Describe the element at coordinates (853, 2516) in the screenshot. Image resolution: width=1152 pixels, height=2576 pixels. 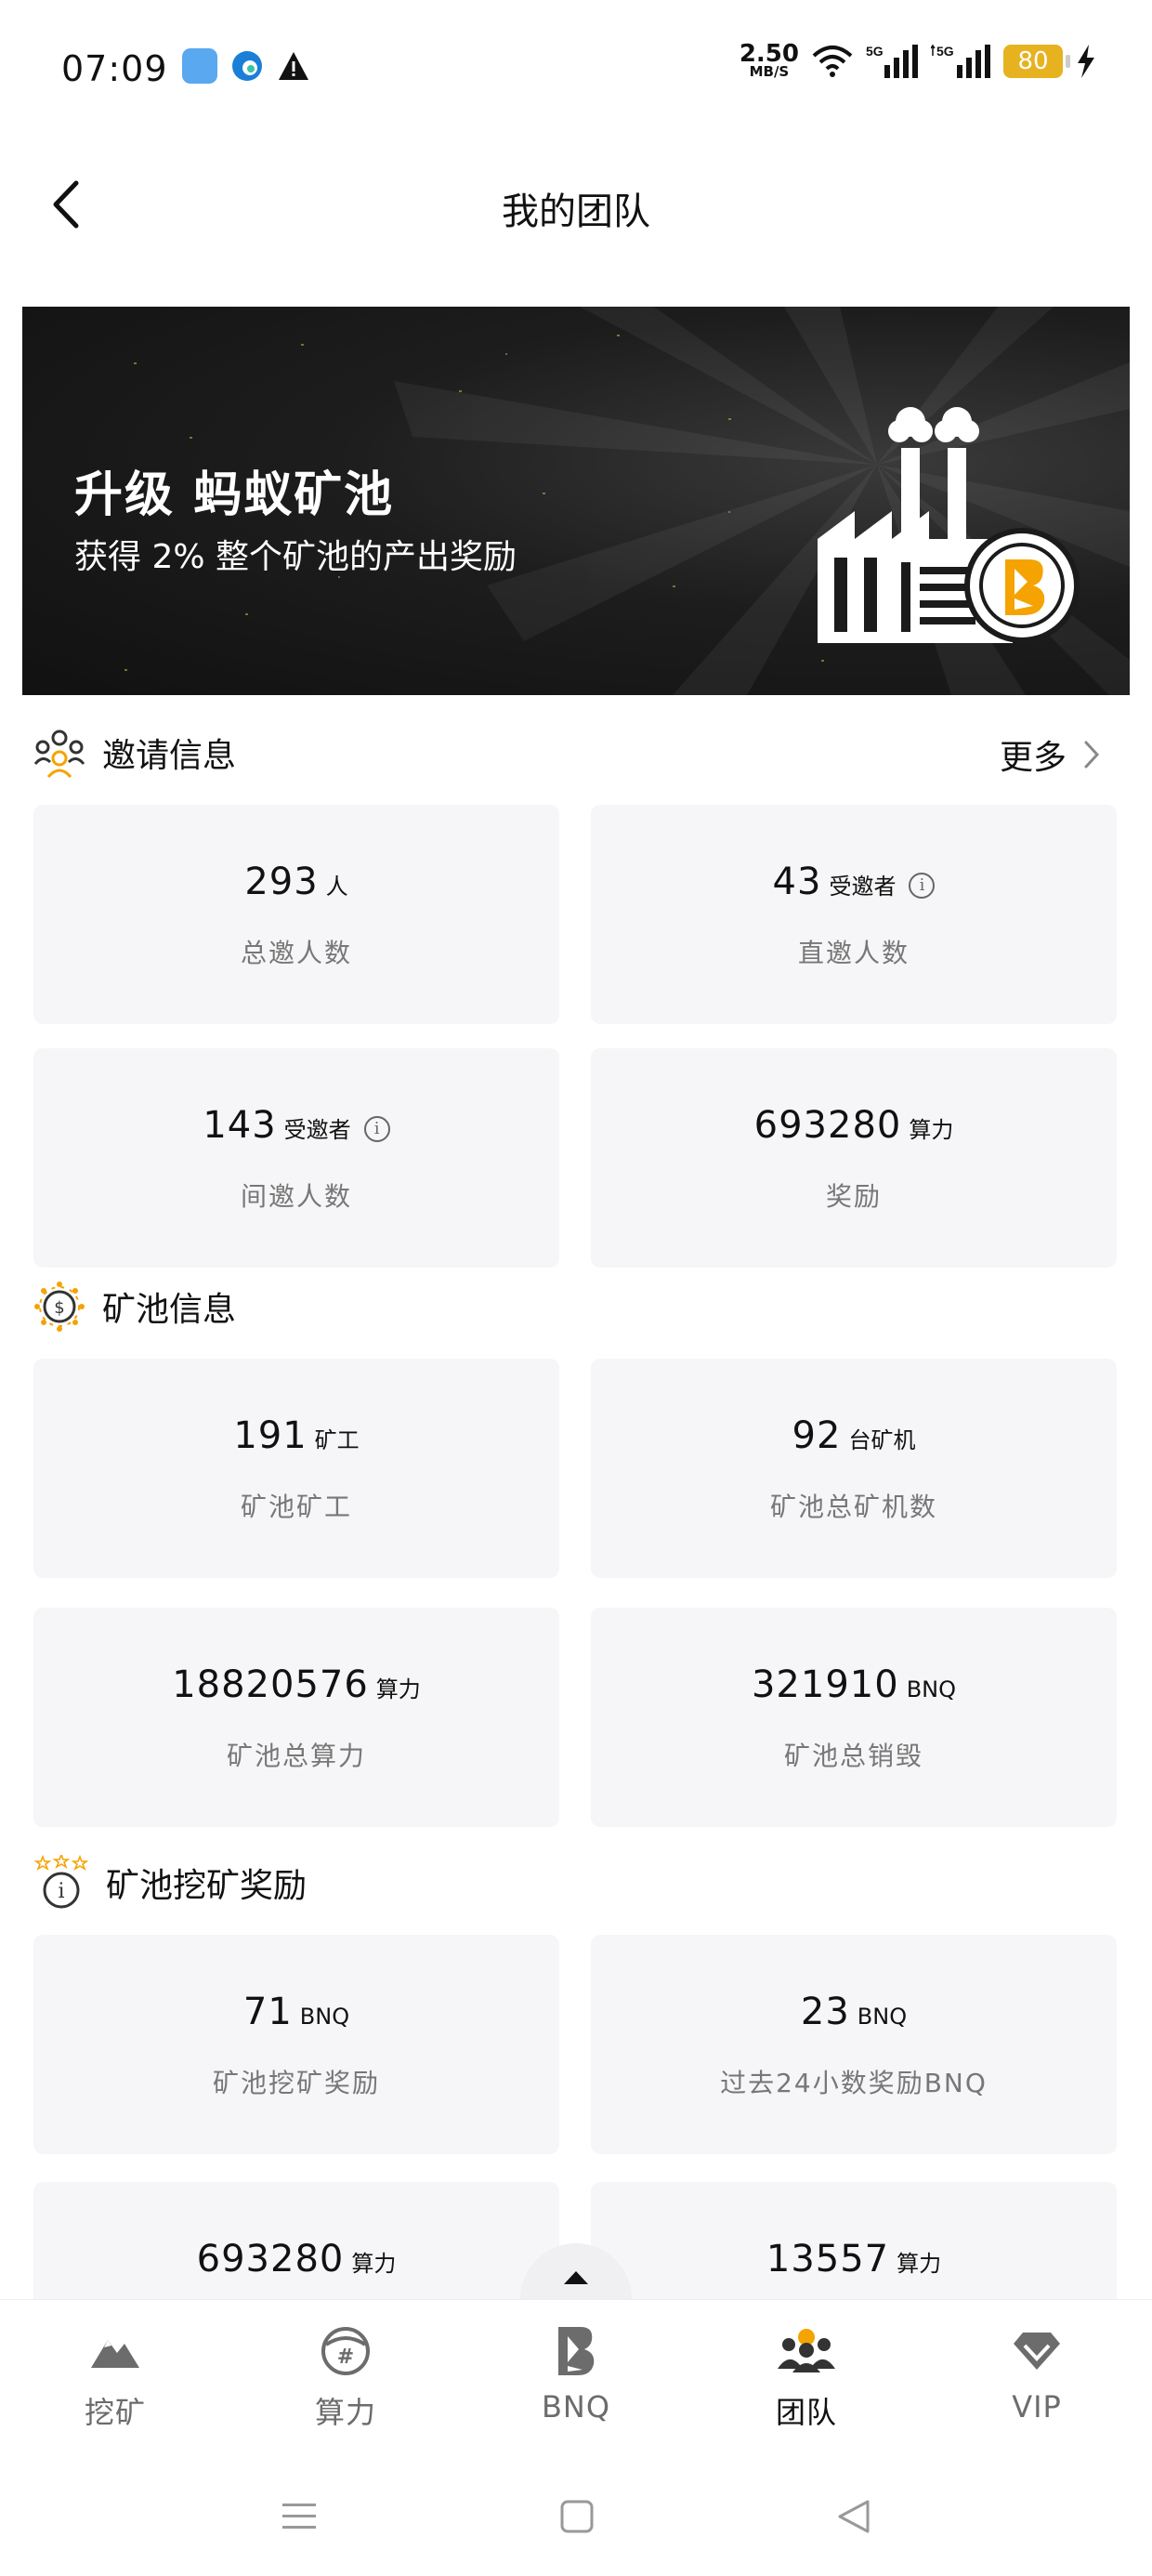
I see `back-triangle-icon` at that location.